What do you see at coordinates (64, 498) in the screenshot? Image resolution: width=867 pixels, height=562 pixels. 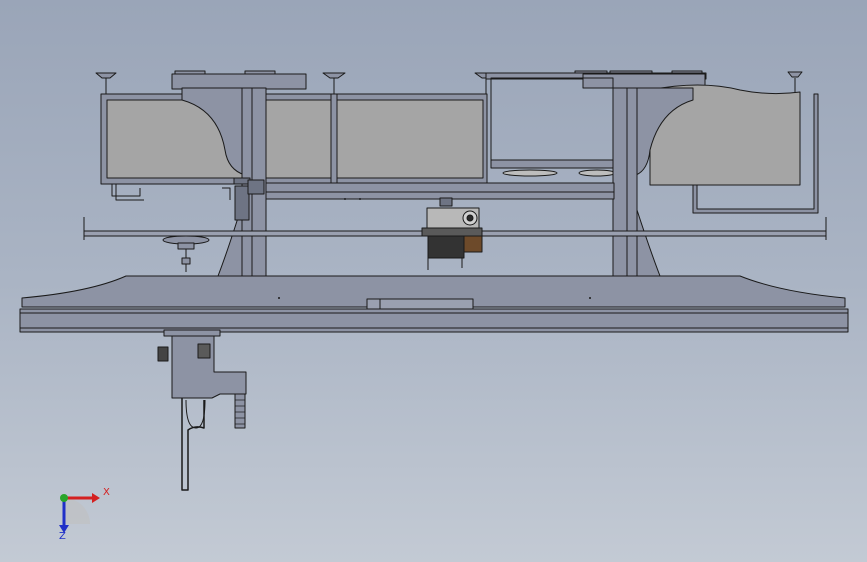 I see `y-axis-point` at bounding box center [64, 498].